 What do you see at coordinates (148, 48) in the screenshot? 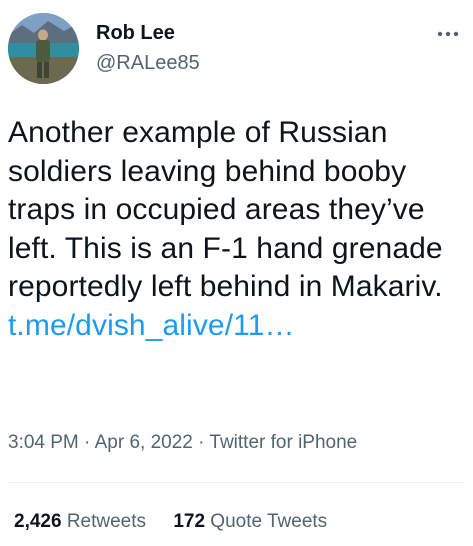
I see `user-block: Rob Lee @RALee85` at bounding box center [148, 48].